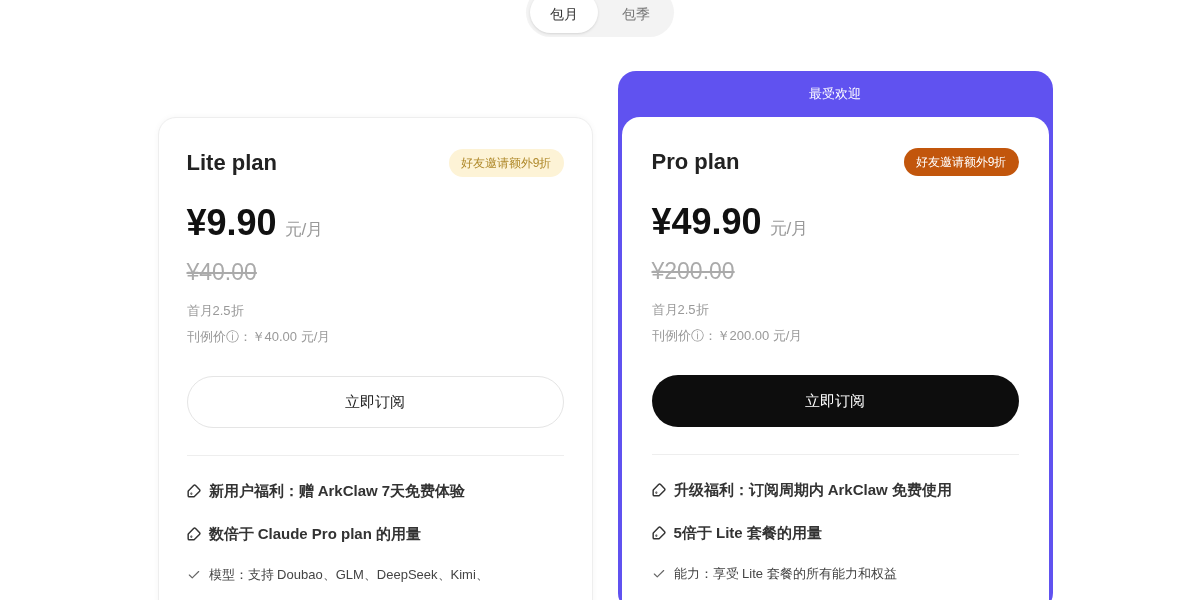  What do you see at coordinates (706, 222) in the screenshot?
I see `price: ¥49.90` at bounding box center [706, 222].